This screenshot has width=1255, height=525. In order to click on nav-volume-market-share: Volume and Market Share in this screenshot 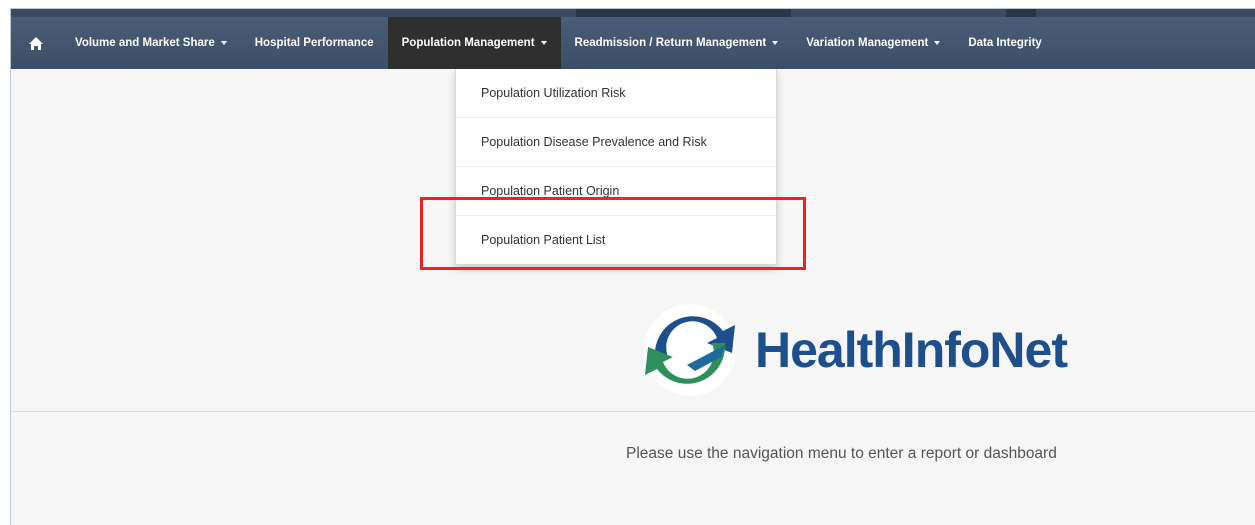, I will do `click(151, 43)`.